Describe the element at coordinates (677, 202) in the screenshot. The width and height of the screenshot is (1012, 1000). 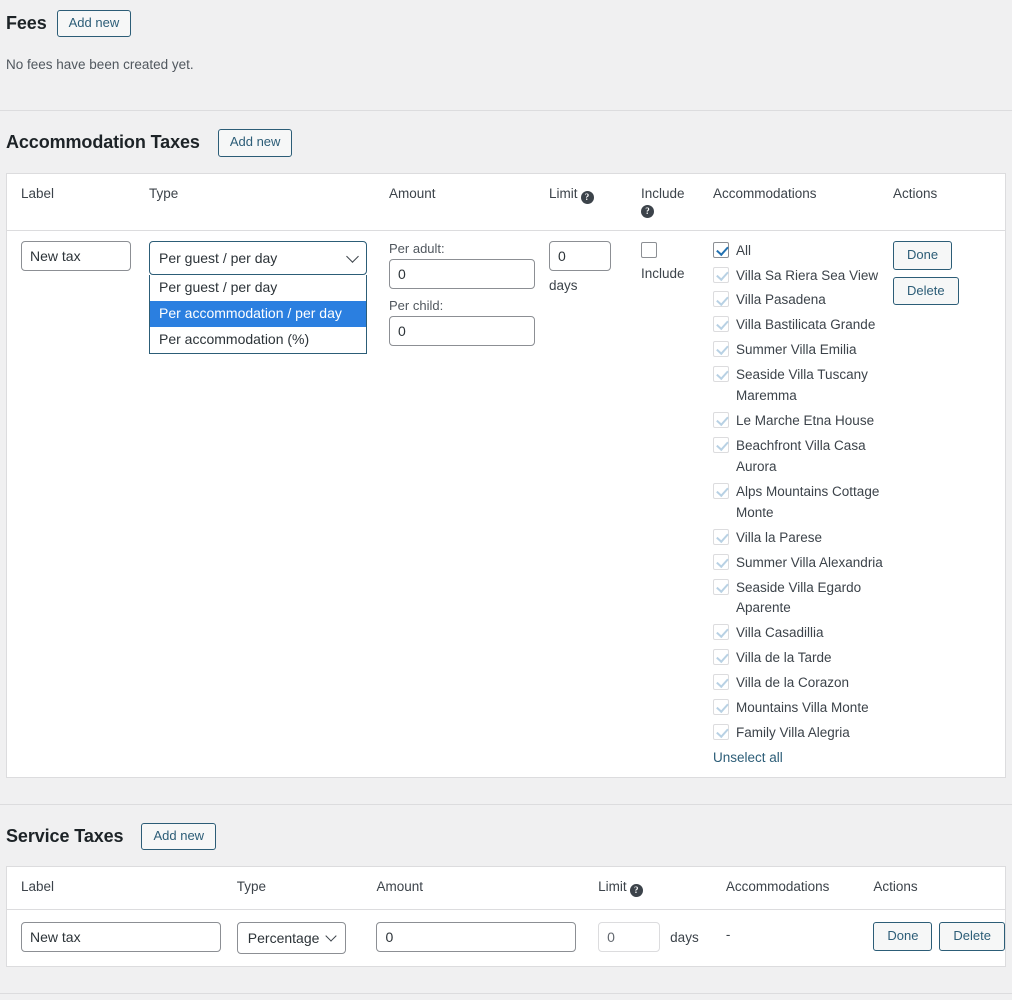
I see `column-header-include: Include?` at that location.